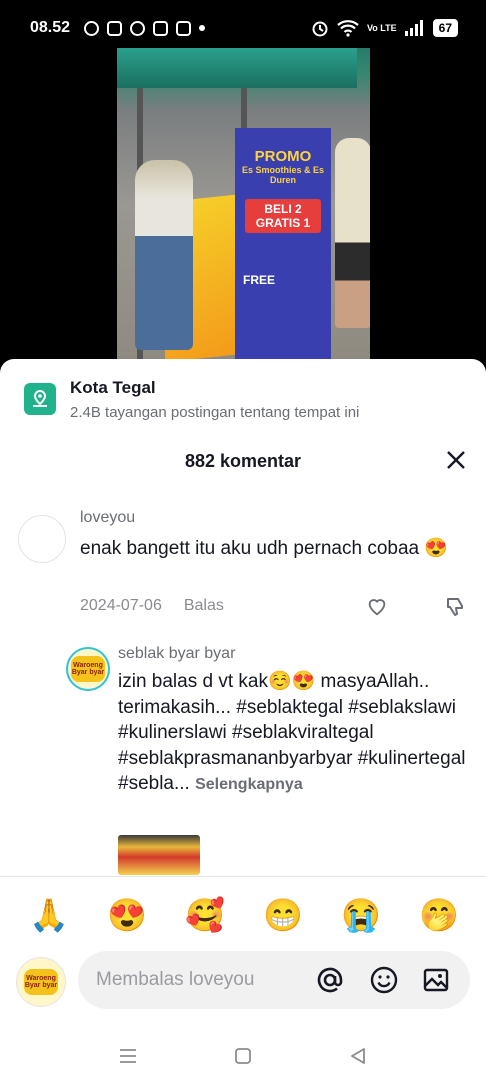  I want to click on emoji-pray: 🙏, so click(49, 915).